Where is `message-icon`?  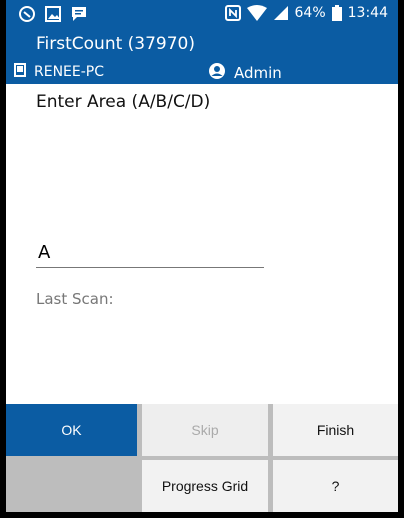 message-icon is located at coordinates (79, 14).